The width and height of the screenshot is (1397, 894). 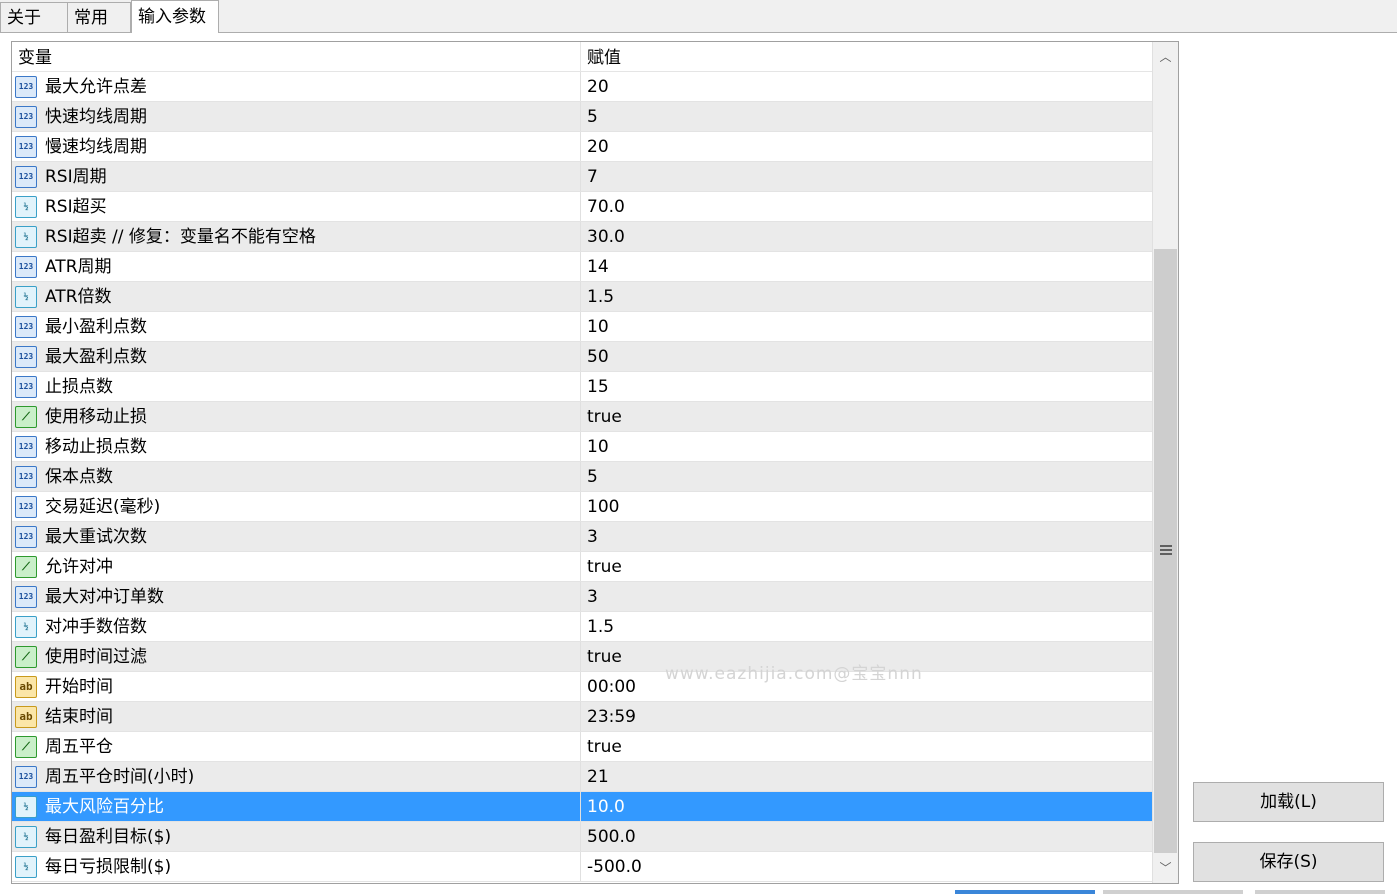 I want to click on column-header-variable: 变量, so click(x=296, y=57).